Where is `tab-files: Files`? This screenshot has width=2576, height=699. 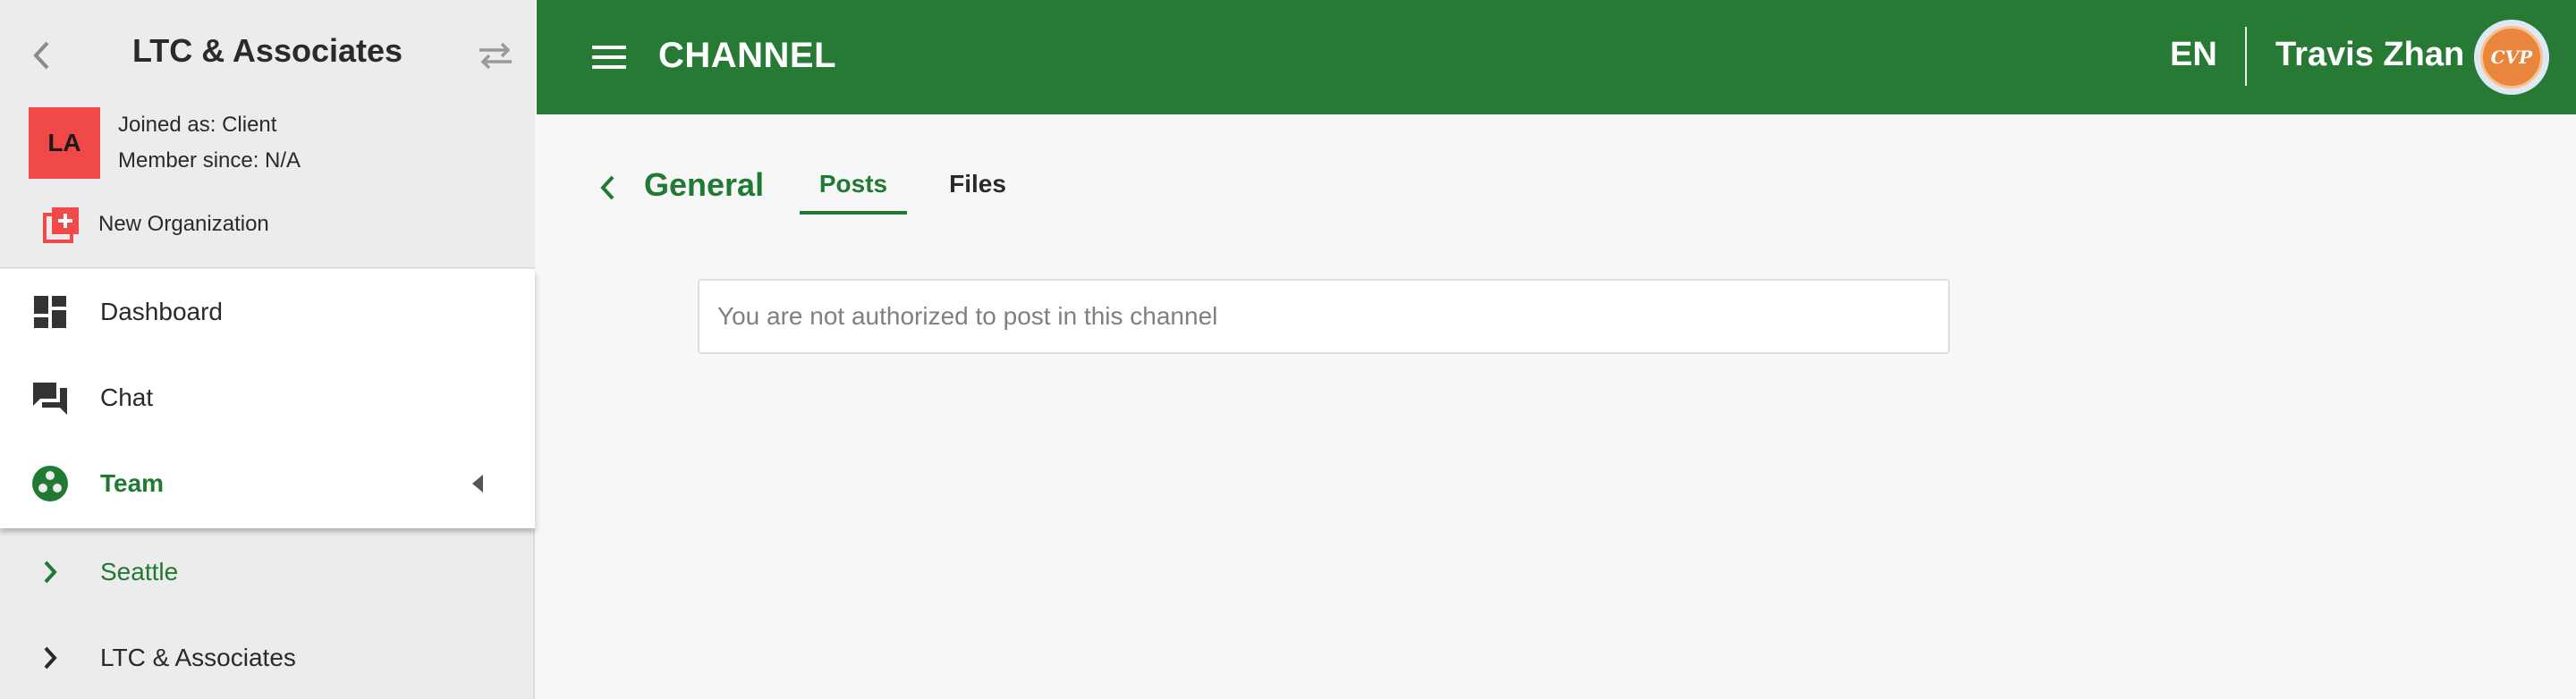 tab-files: Files is located at coordinates (977, 192).